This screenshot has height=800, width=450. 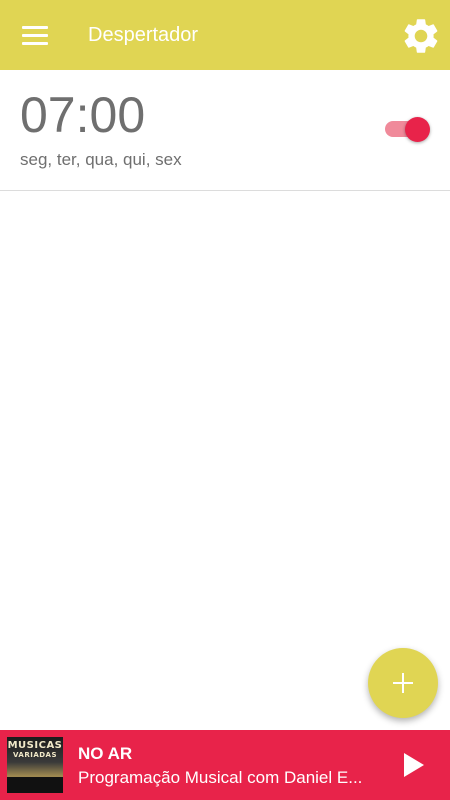 I want to click on add-alarm-button, so click(x=403, y=683).